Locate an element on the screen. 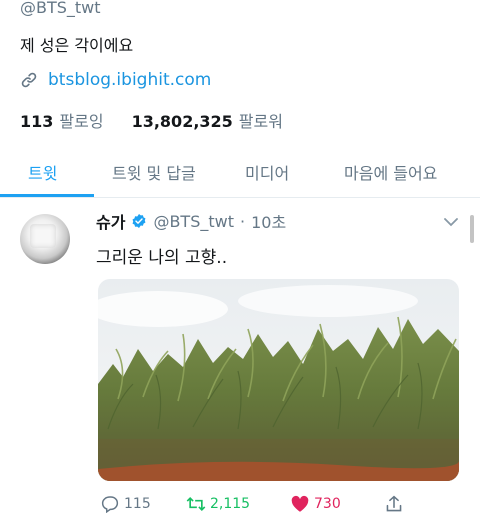  tab-likes: 마음에 들어요 is located at coordinates (390, 172).